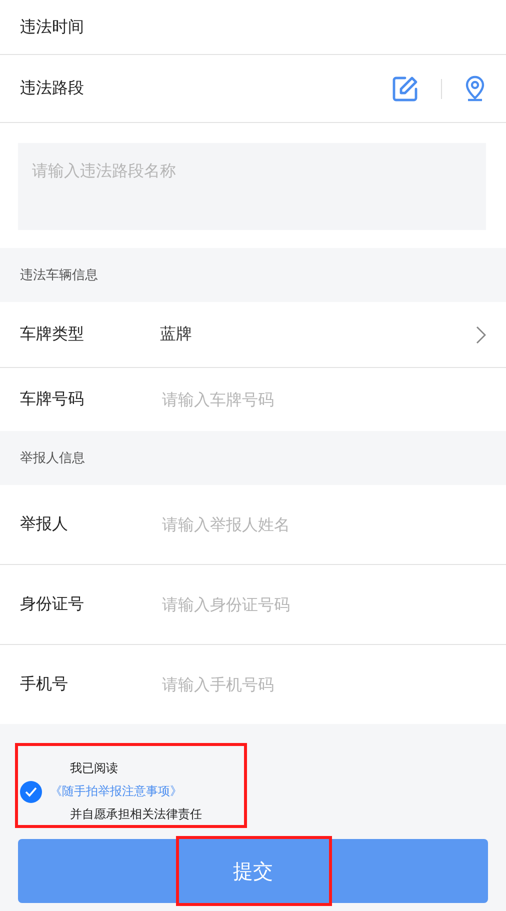 The image size is (506, 911). What do you see at coordinates (52, 88) in the screenshot?
I see `field-label: 违法路段` at bounding box center [52, 88].